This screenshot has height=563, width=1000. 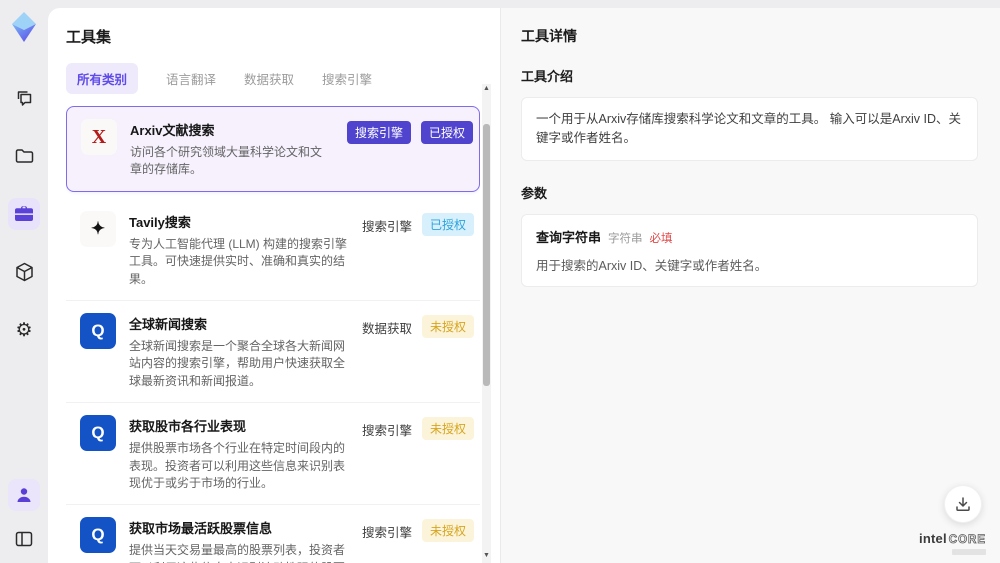 I want to click on page-title: 工具集, so click(x=89, y=37).